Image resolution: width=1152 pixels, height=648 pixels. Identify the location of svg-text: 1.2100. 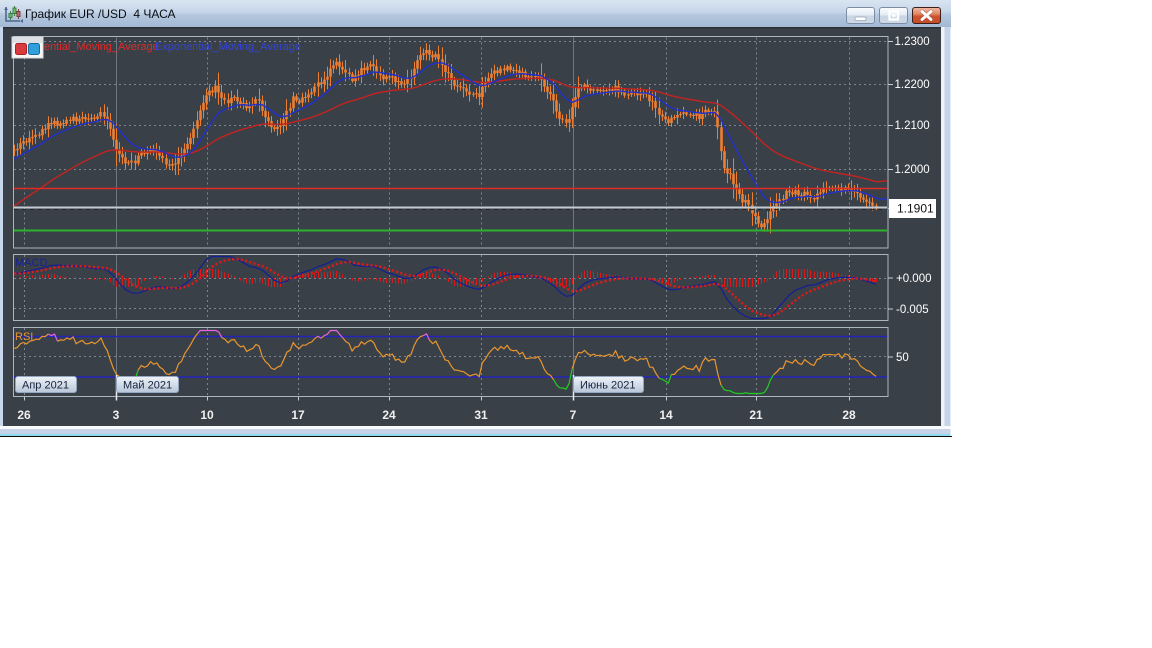
(912, 126).